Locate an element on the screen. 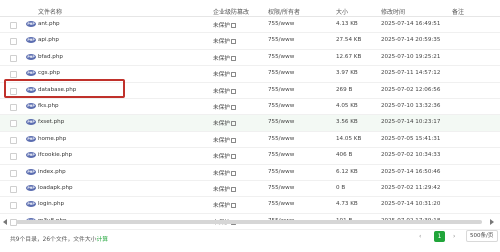 The width and height of the screenshot is (500, 252). modified-time: 2025-07-10 13:32:36 is located at coordinates (411, 105).